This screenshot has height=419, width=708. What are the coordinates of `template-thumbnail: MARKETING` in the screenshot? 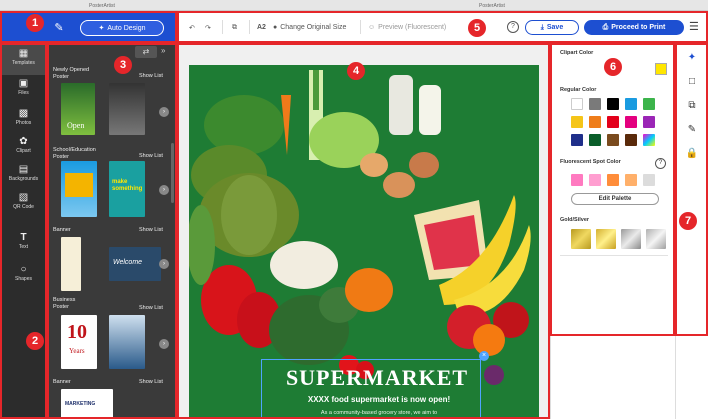 It's located at (87, 404).